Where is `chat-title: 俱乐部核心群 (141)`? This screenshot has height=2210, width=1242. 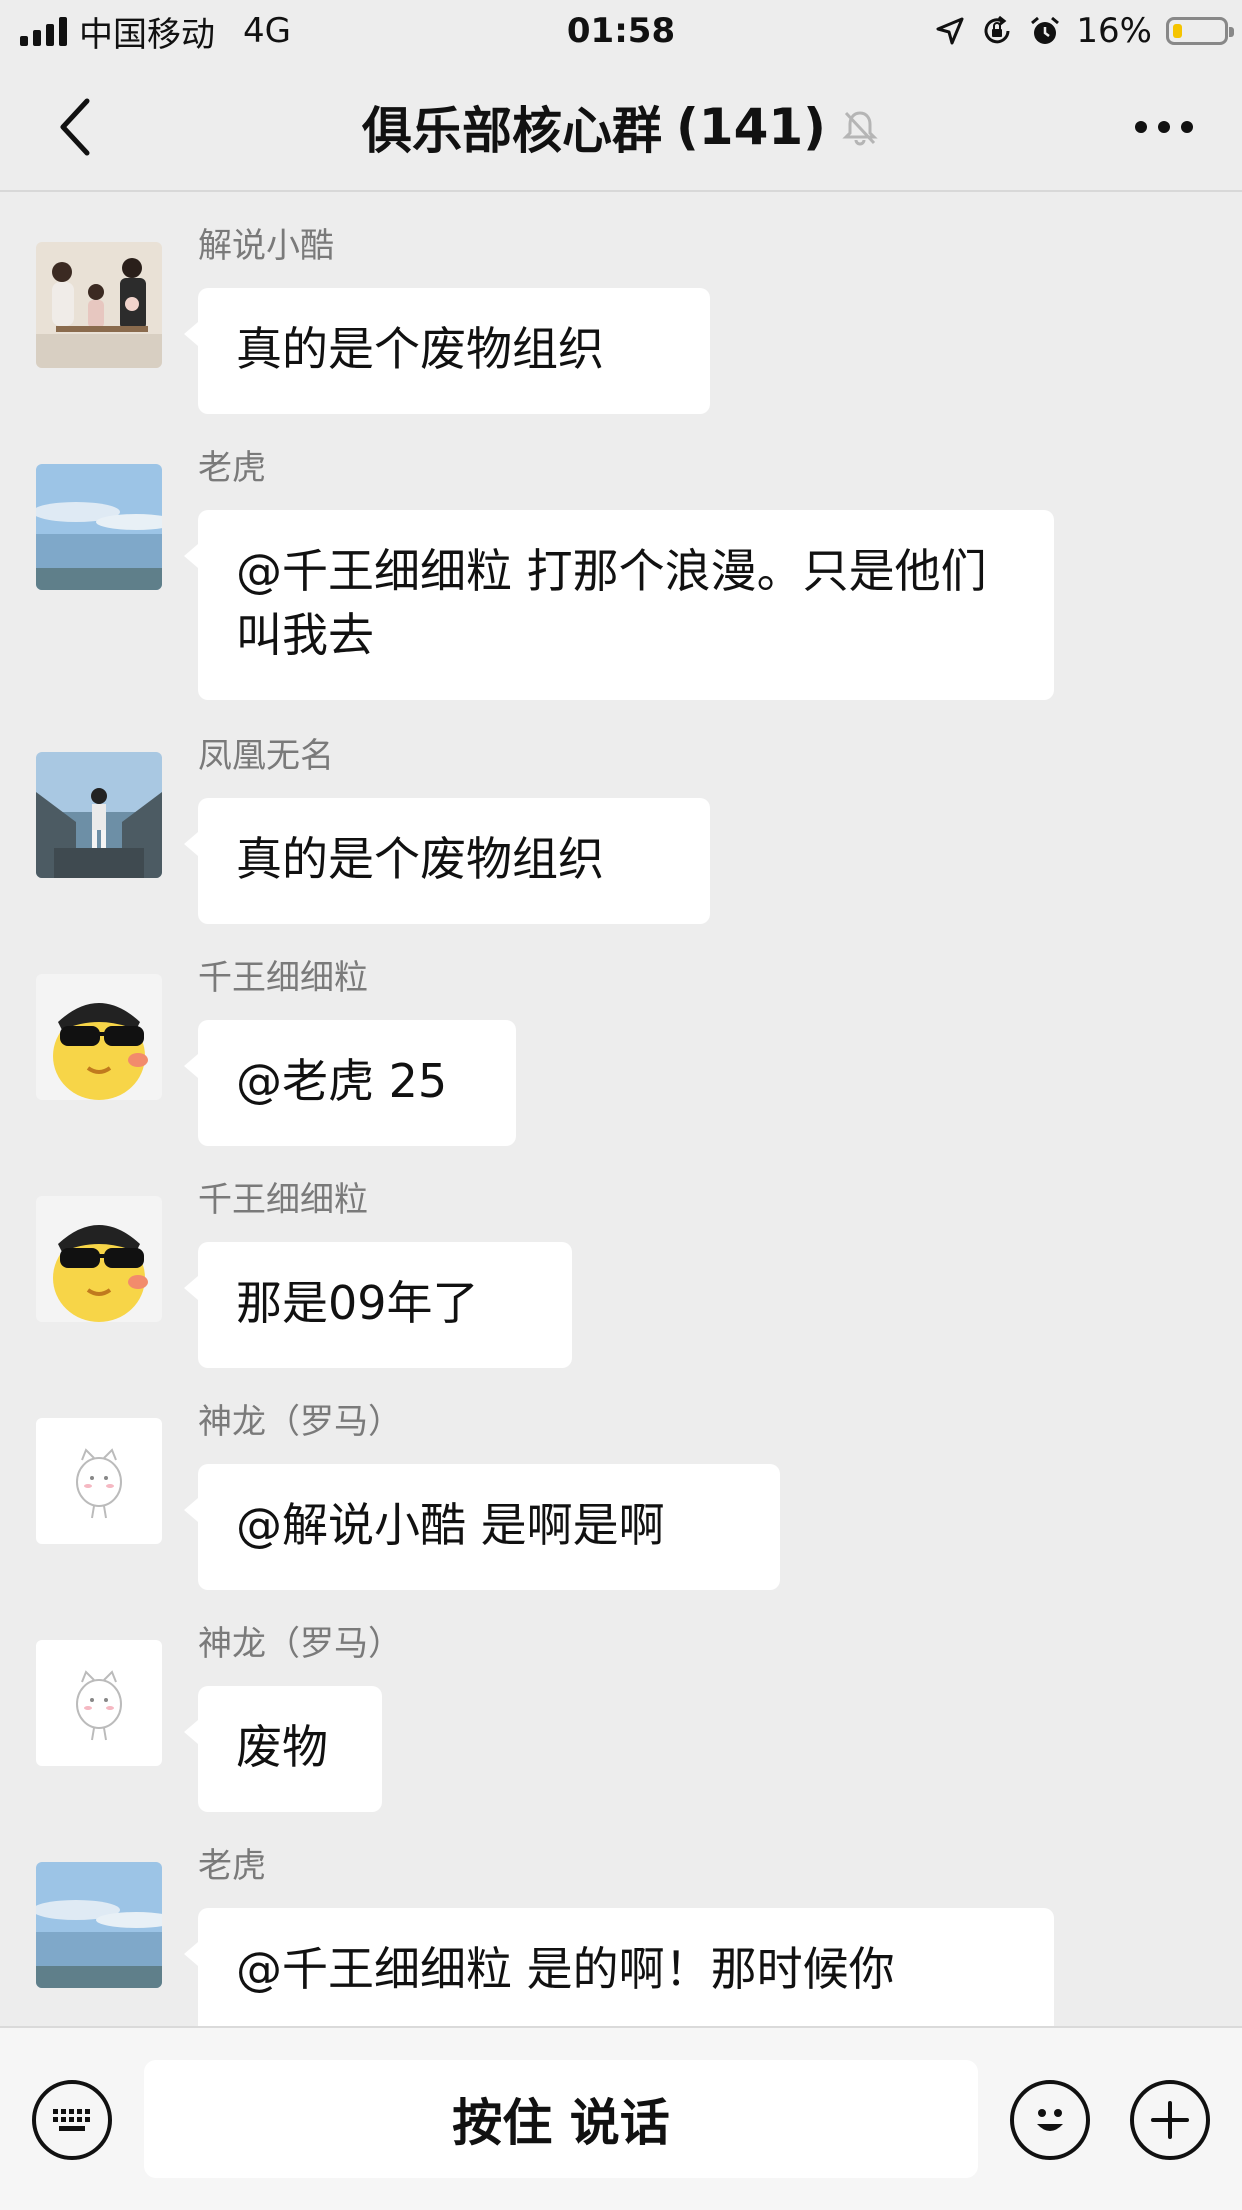 chat-title: 俱乐部核心群 (141) is located at coordinates (621, 127).